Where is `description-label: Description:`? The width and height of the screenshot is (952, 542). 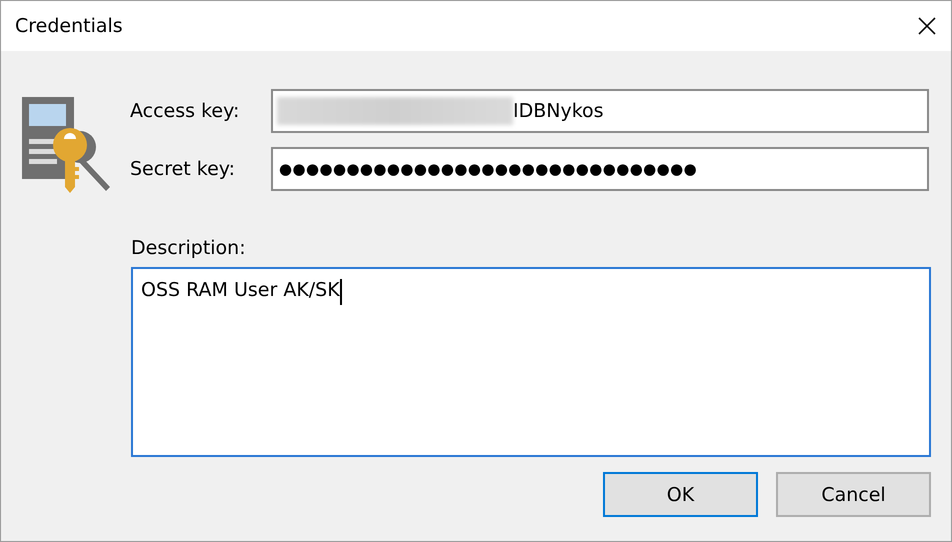
description-label: Description: is located at coordinates (189, 248).